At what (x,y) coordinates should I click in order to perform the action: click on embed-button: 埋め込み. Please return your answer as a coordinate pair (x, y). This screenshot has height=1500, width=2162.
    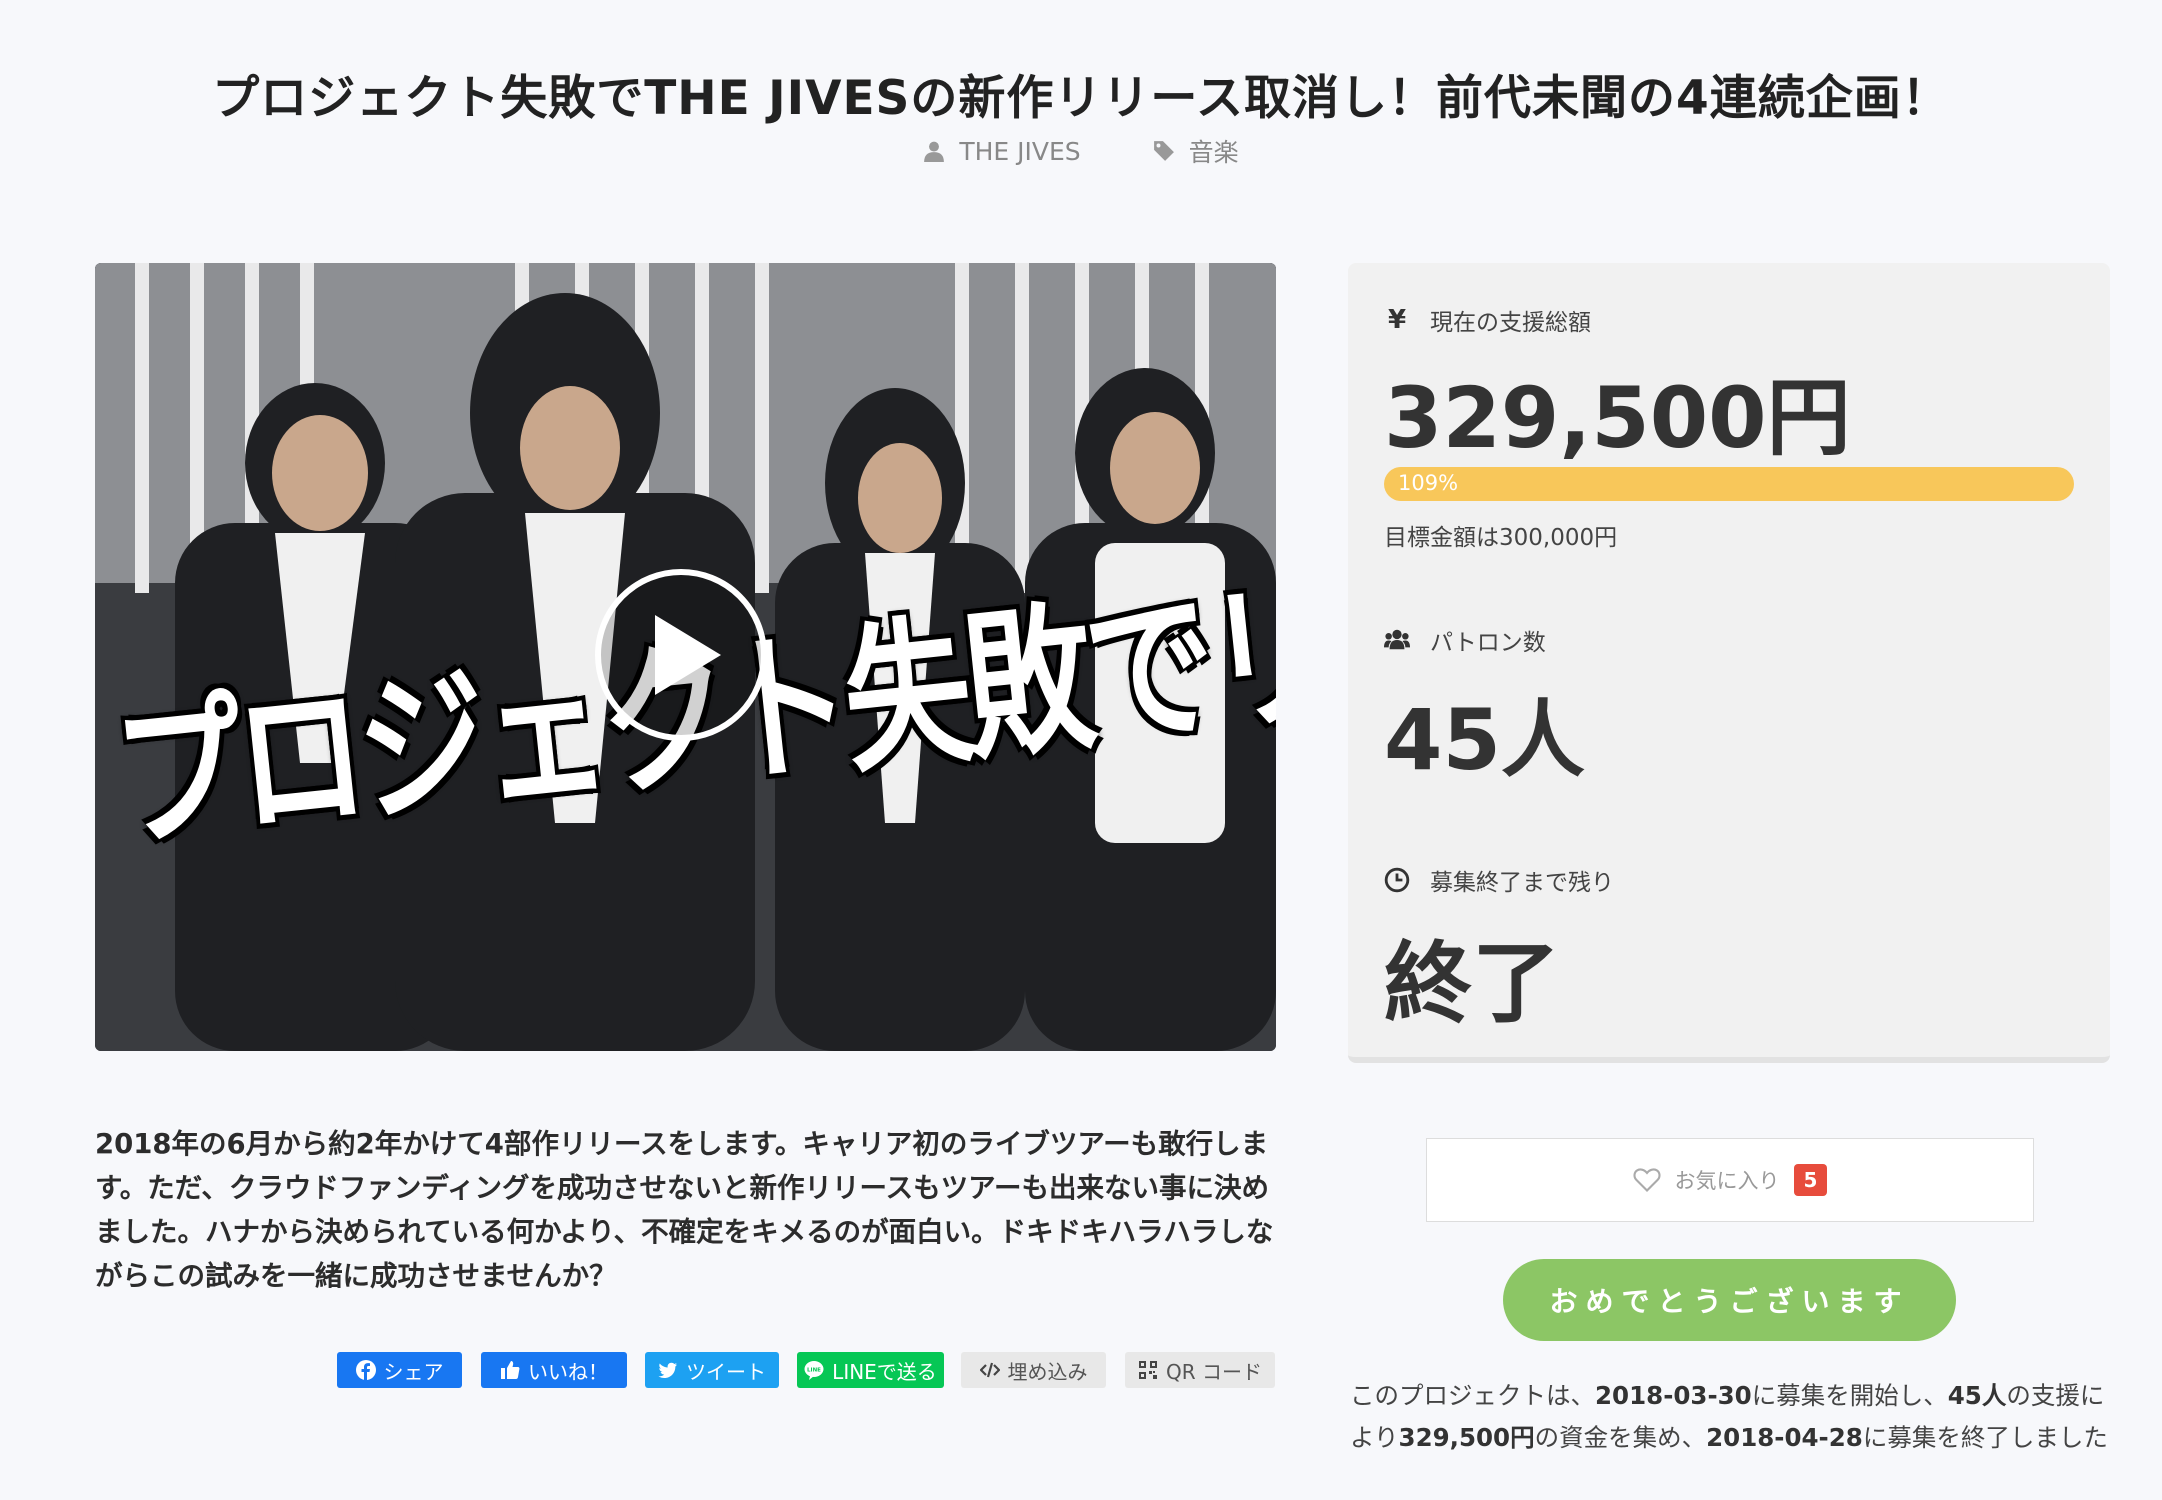
    Looking at the image, I should click on (1033, 1370).